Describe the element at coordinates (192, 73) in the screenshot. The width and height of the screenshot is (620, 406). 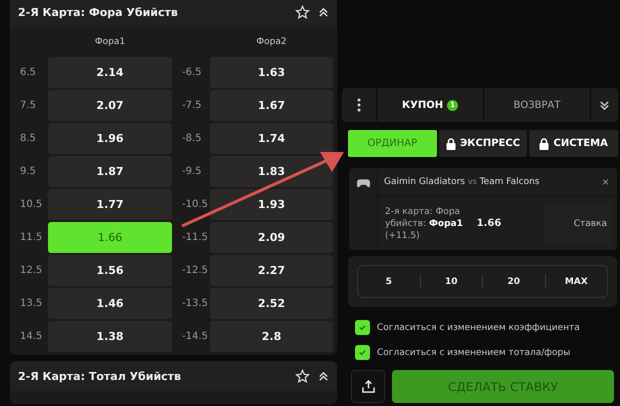
I see `handicap-label: -6.5` at that location.